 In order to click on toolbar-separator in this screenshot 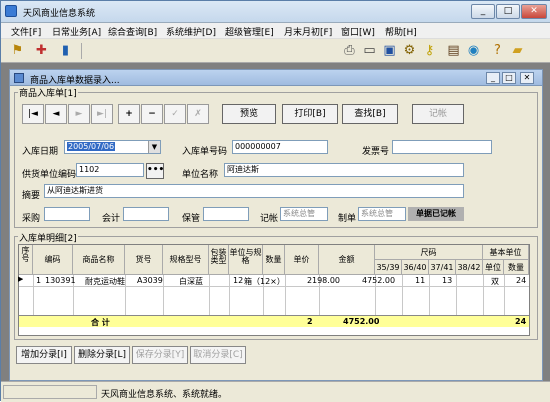, I will do `click(81, 51)`.